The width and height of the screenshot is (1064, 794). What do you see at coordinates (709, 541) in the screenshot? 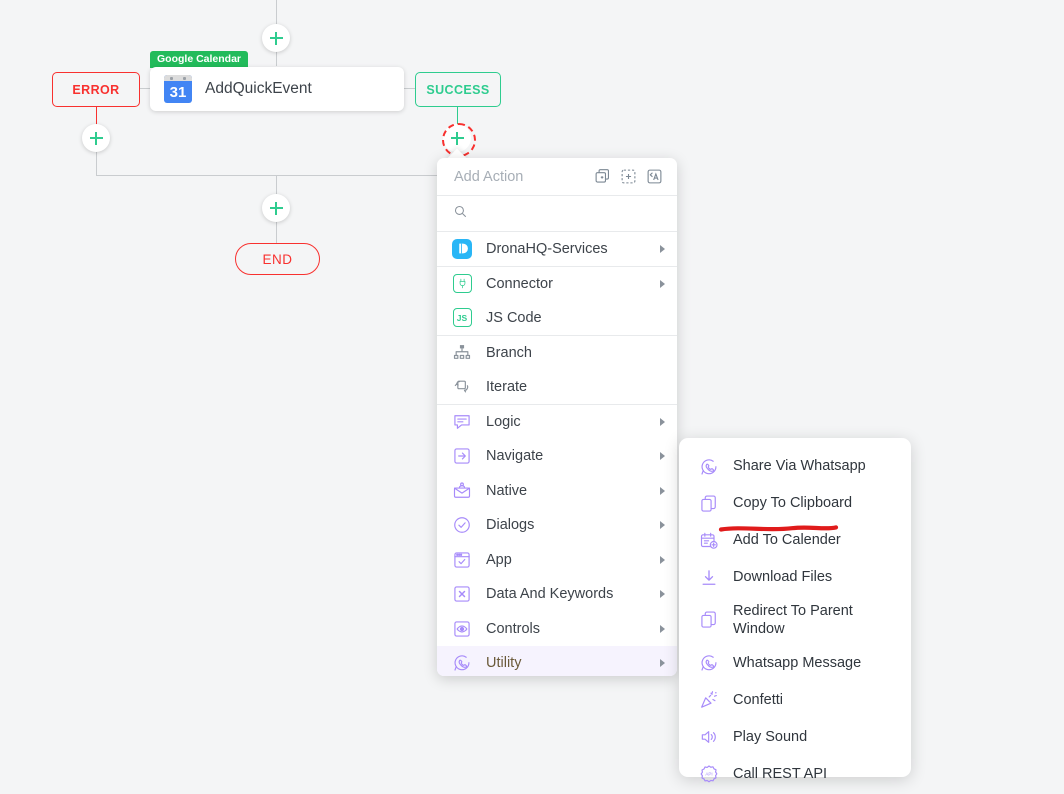
I see `add-calendar-icon` at bounding box center [709, 541].